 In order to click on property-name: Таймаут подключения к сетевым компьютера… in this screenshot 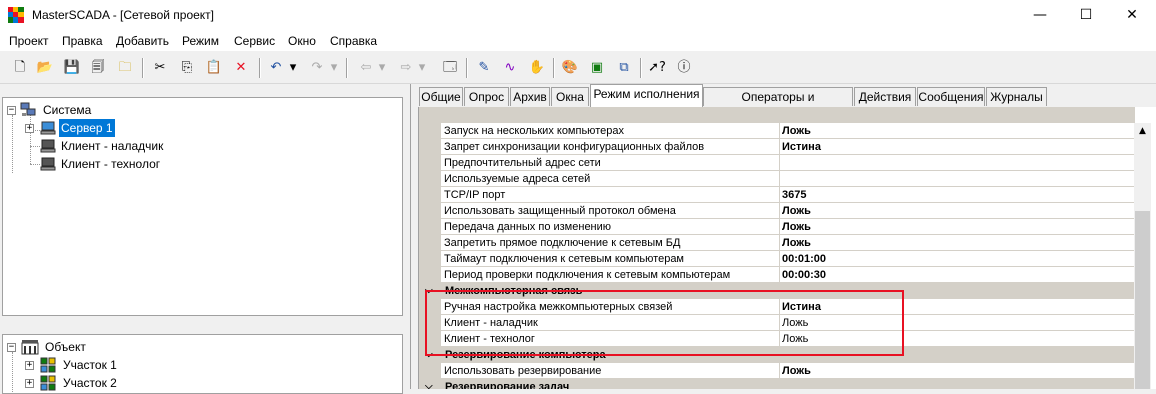, I will do `click(610, 259)`.